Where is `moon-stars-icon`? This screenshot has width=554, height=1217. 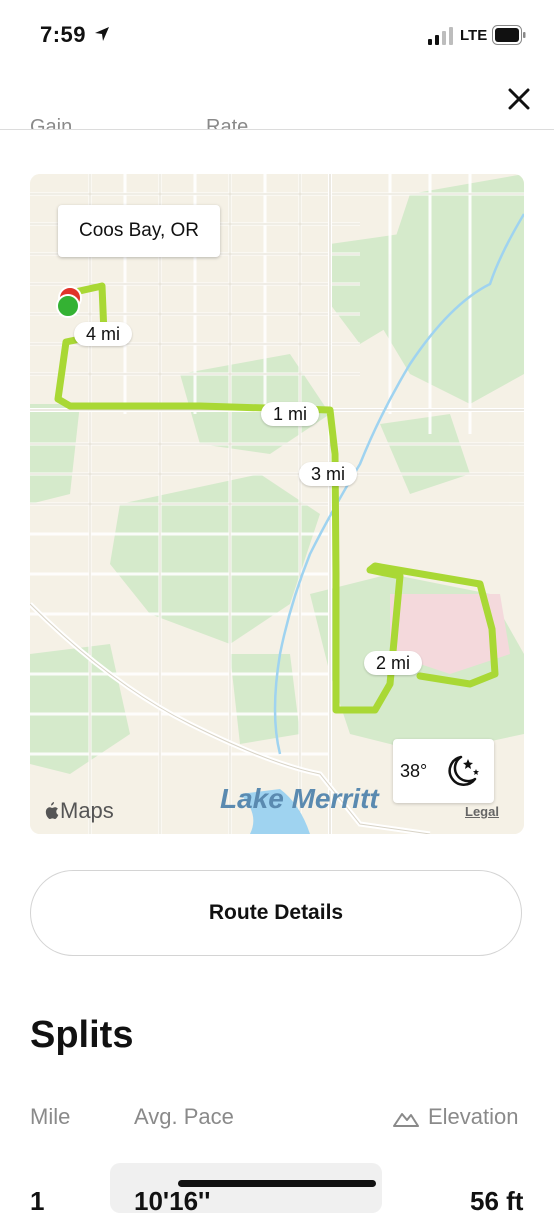 moon-stars-icon is located at coordinates (463, 770).